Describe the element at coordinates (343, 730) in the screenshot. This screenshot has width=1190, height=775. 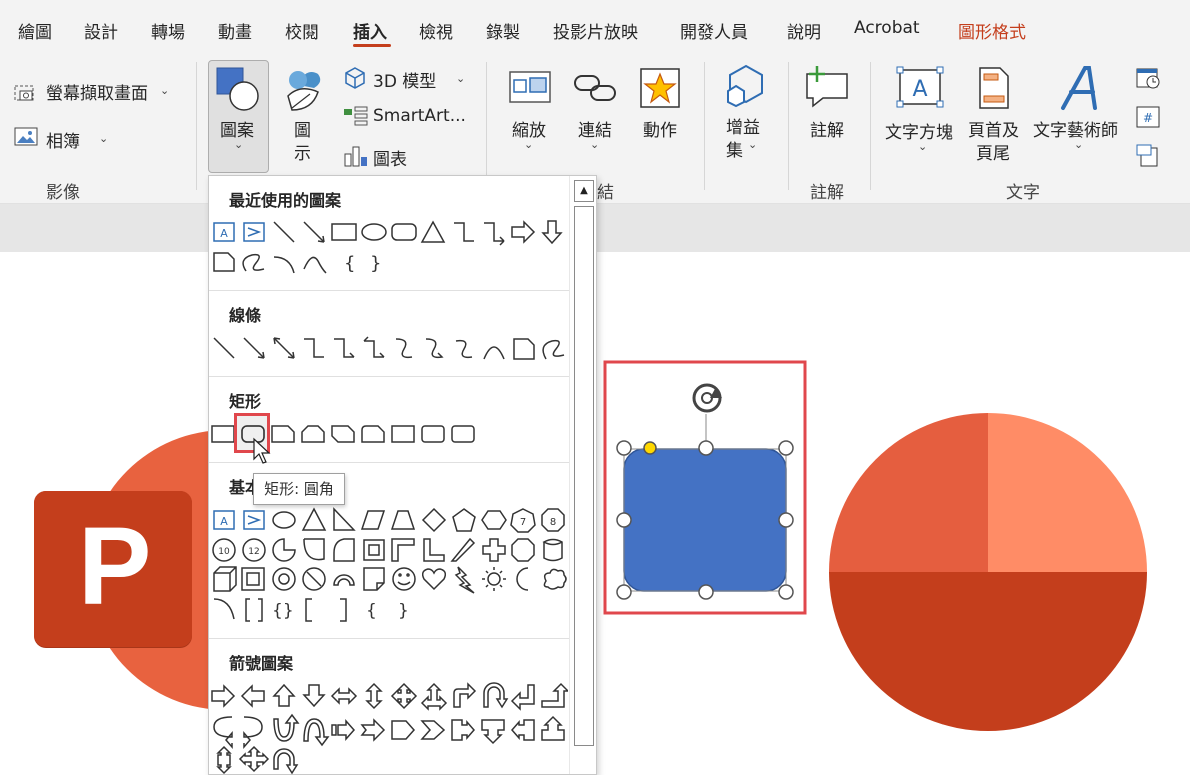
I see `striped-right-arrow-icon` at that location.